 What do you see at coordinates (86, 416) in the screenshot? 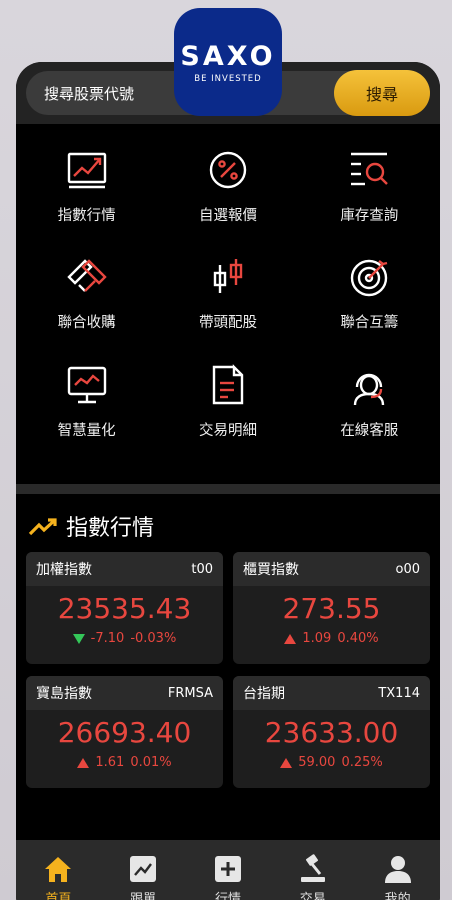
I see `menu-item-smart-quant: 智慧量化` at bounding box center [86, 416].